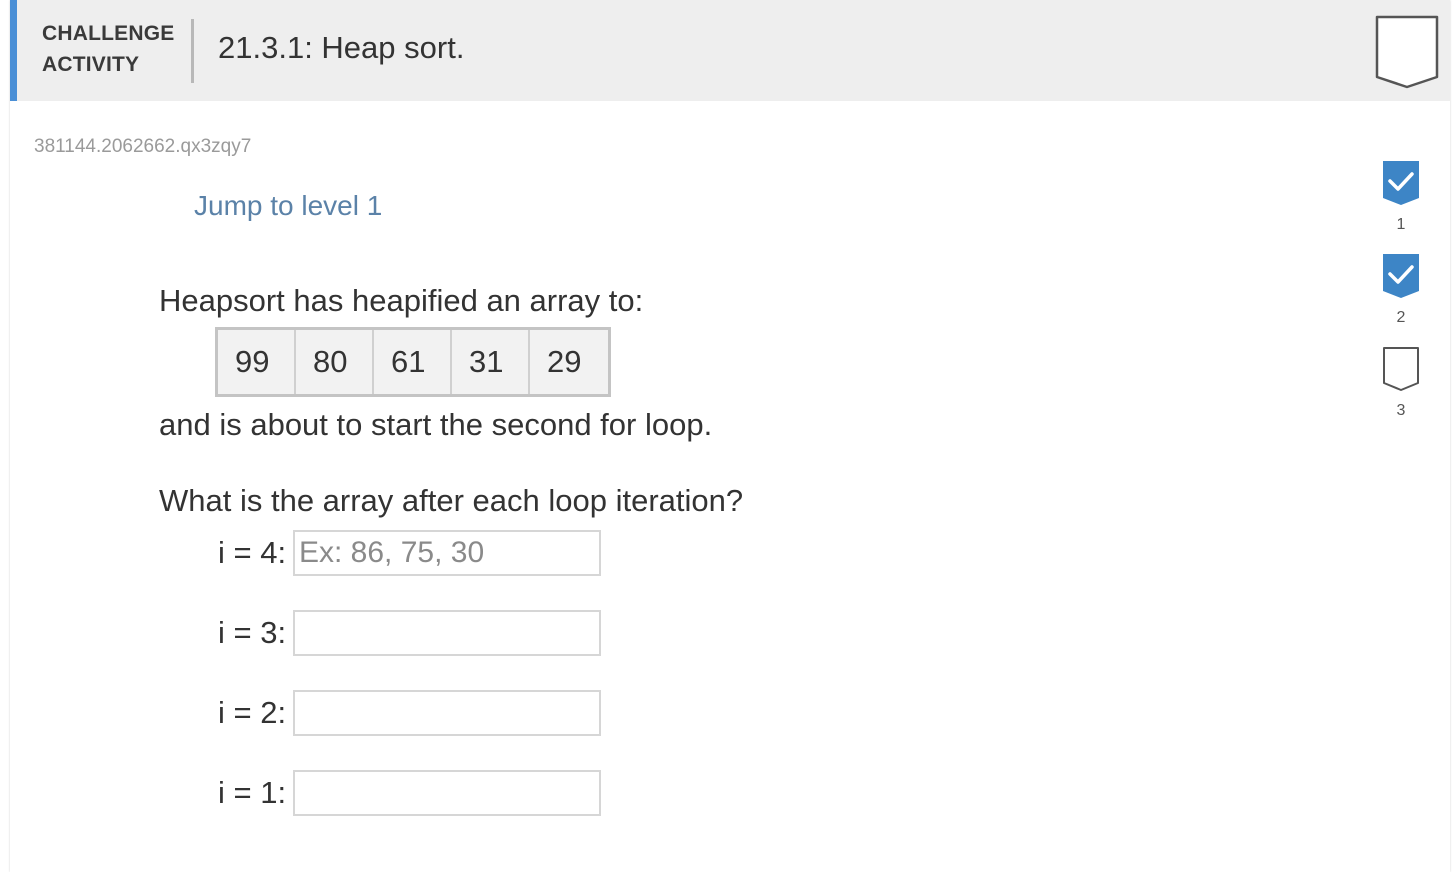  What do you see at coordinates (447, 553) in the screenshot?
I see `answer-input-i4` at bounding box center [447, 553].